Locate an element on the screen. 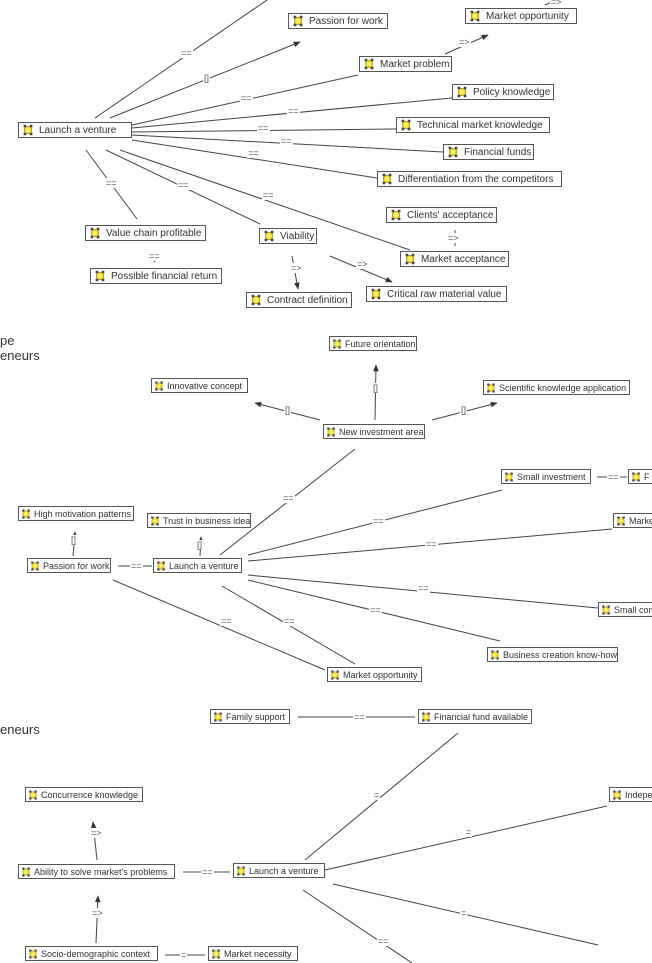 The width and height of the screenshot is (652, 963). concept-node-clients: Clients' acceptance is located at coordinates (441, 215).